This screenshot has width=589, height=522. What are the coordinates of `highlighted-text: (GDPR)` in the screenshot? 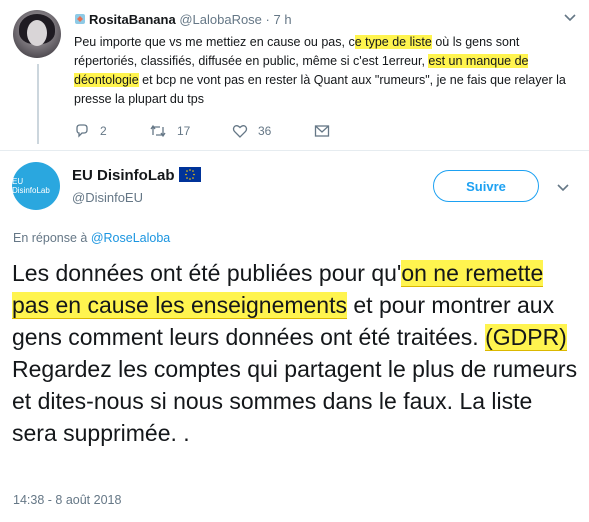 It's located at (526, 337).